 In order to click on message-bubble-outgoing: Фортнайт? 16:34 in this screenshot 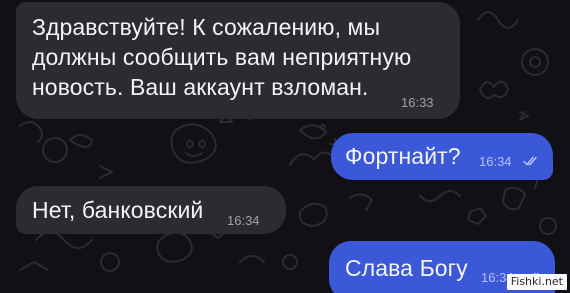, I will do `click(442, 156)`.